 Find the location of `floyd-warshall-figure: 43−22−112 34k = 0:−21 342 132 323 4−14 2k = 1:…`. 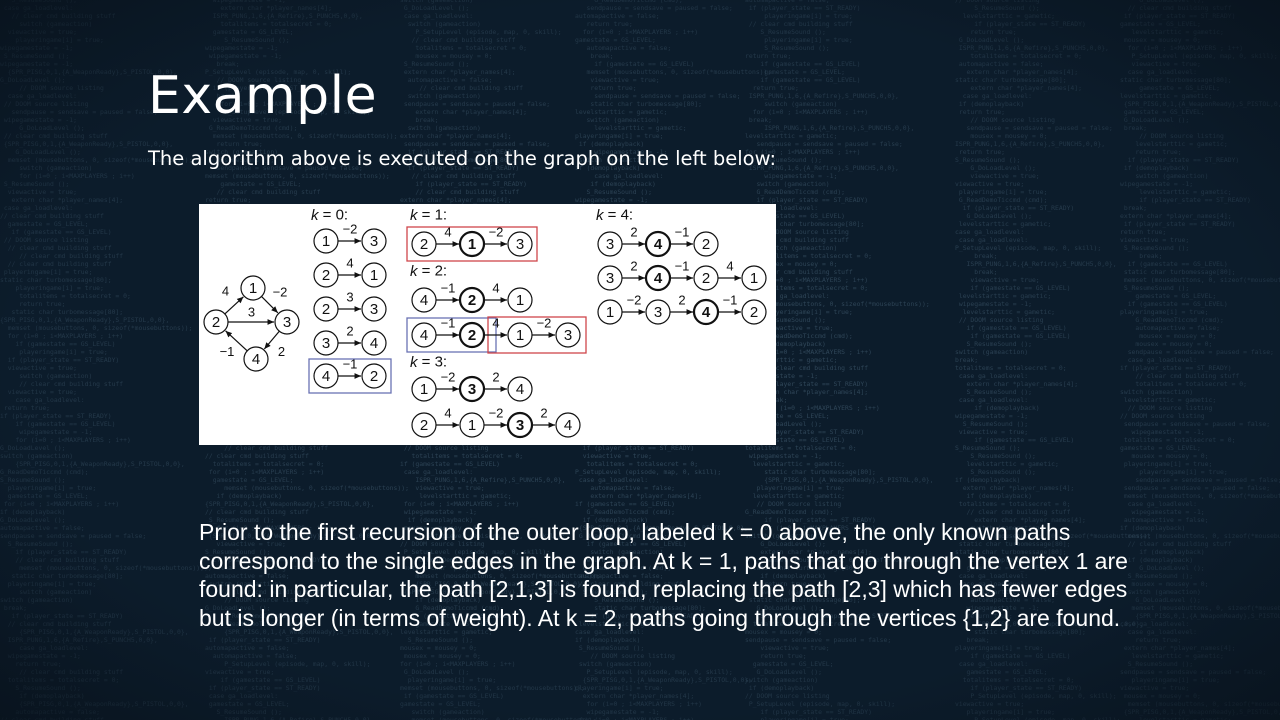

floyd-warshall-figure: 43−22−112 34k = 0:−21 342 132 323 4−14 2k = 1:… is located at coordinates (485, 323).